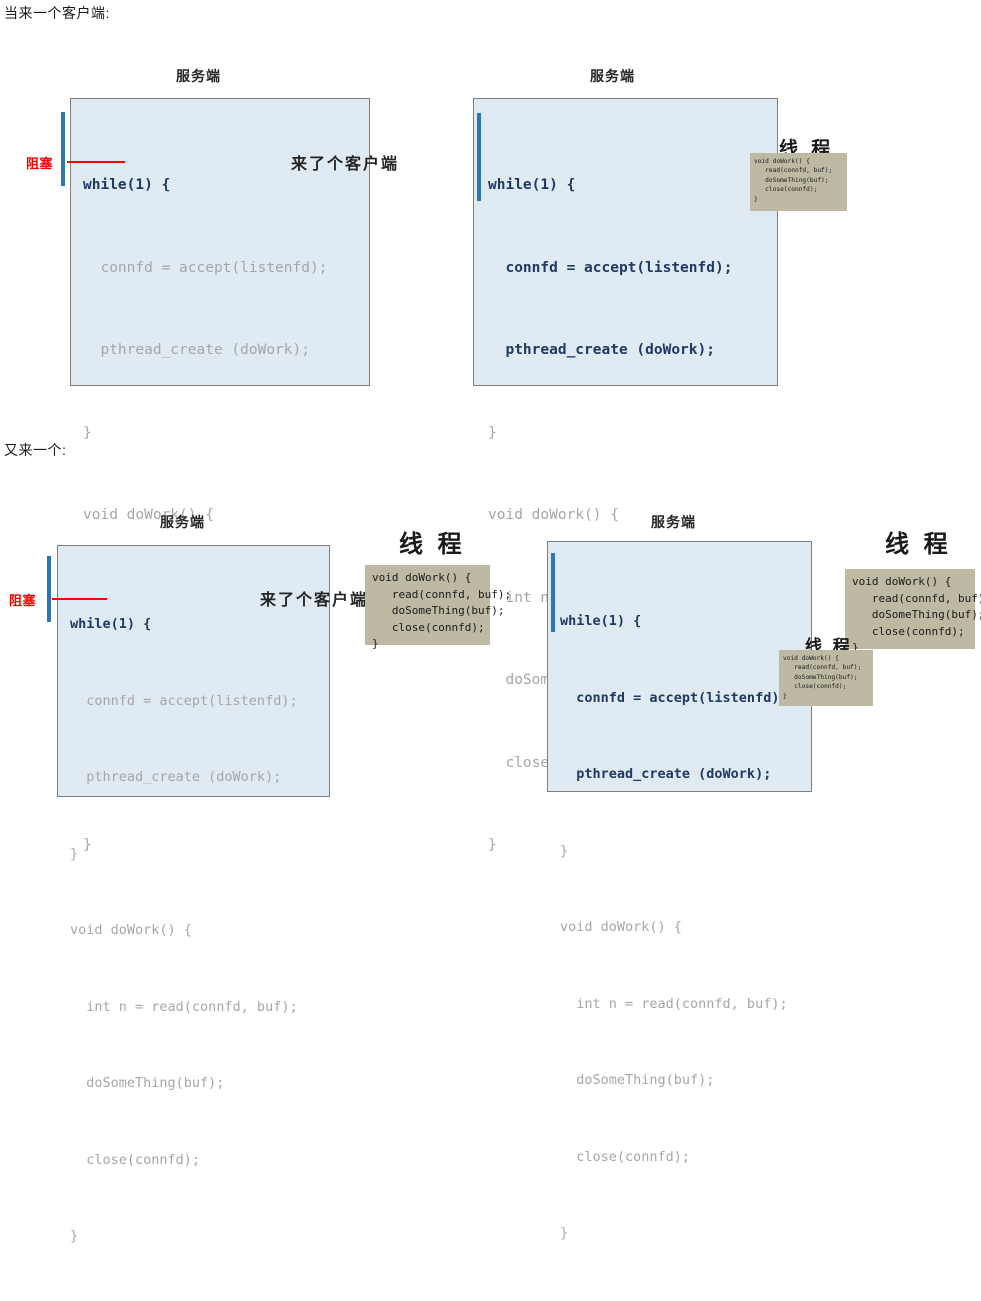 The height and width of the screenshot is (1301, 981). I want to click on caption-second-client: 又来一个:, so click(35, 450).